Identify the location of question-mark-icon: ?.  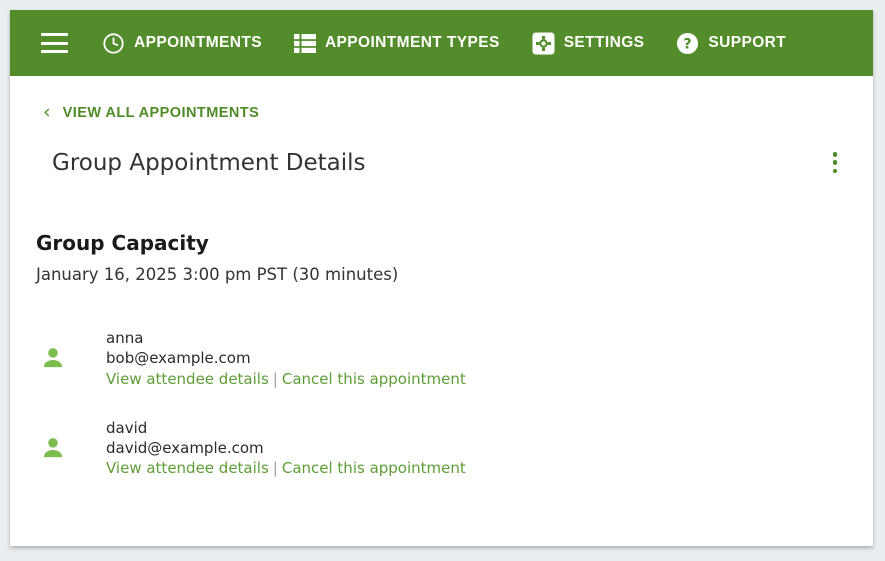
(687, 43).